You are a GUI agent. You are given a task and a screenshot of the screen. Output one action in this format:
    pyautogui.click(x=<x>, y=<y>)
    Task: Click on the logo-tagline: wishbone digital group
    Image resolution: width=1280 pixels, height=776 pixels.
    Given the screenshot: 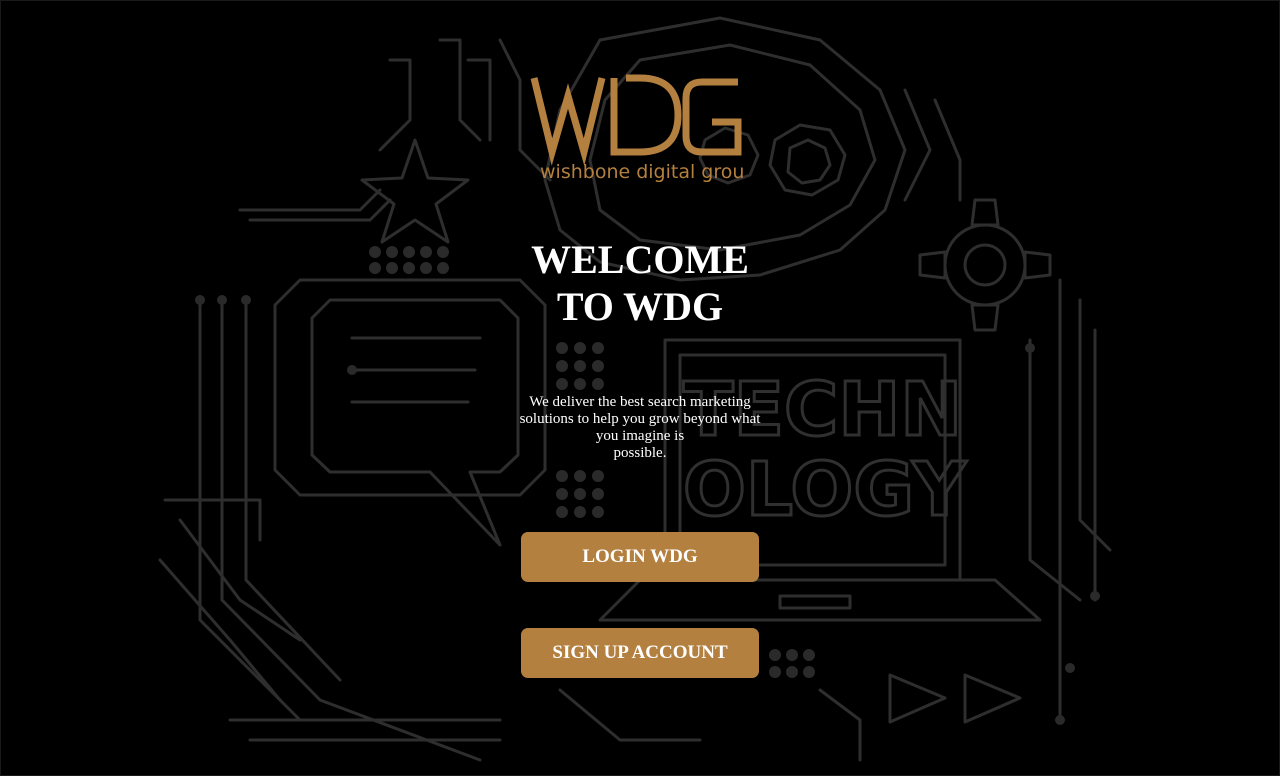 What is the action you would take?
    pyautogui.click(x=642, y=172)
    